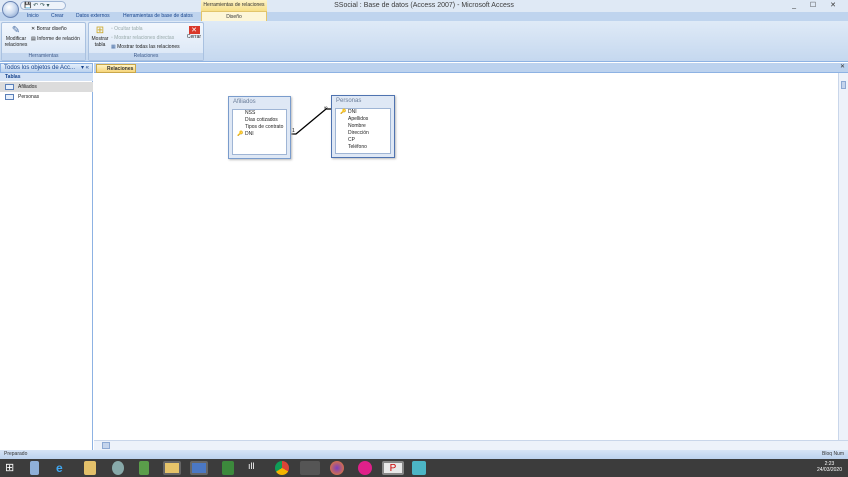 The image size is (848, 477). What do you see at coordinates (829, 467) in the screenshot?
I see `clock: 2:23 24/03/2020` at bounding box center [829, 467].